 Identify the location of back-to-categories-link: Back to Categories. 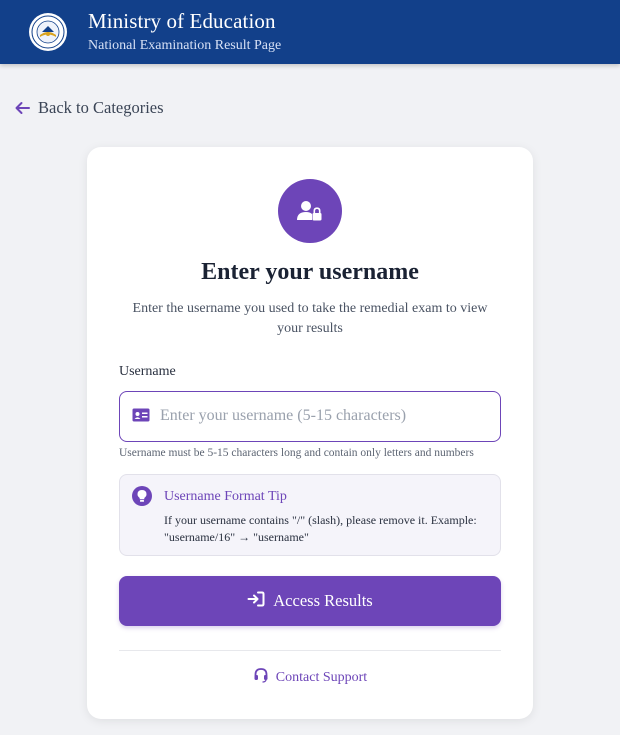
(89, 108).